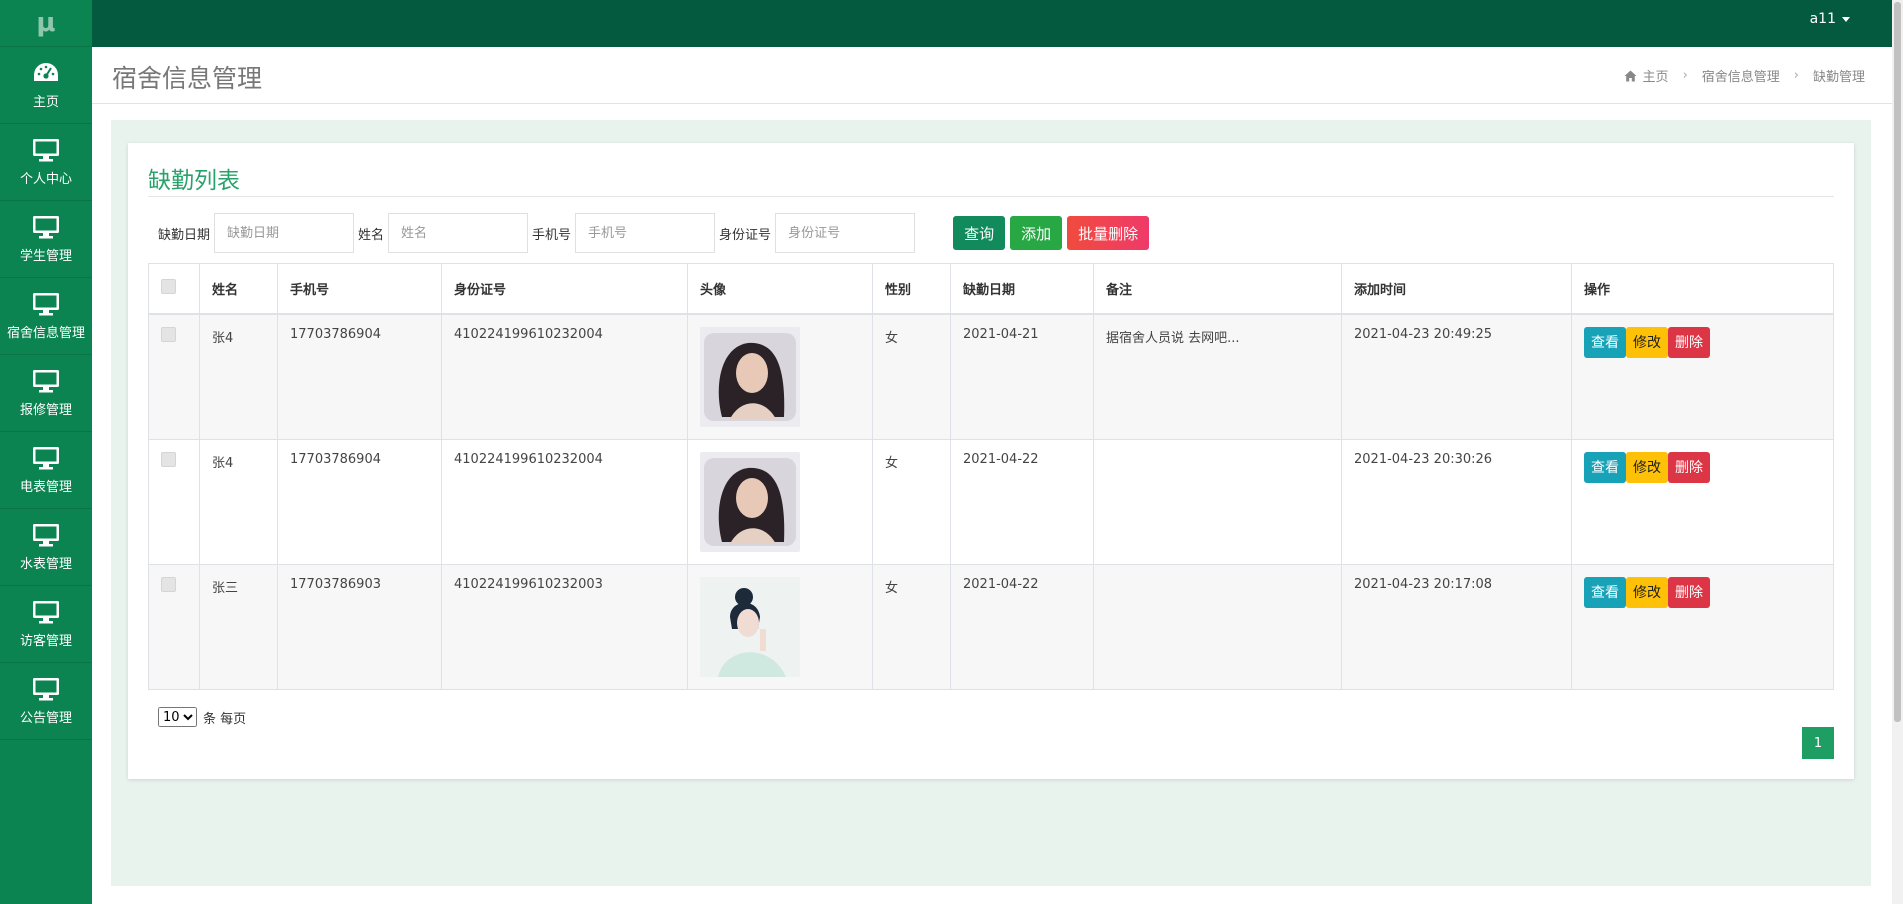 Image resolution: width=1903 pixels, height=904 pixels. I want to click on cell-id-number: 410224199610232003, so click(564, 626).